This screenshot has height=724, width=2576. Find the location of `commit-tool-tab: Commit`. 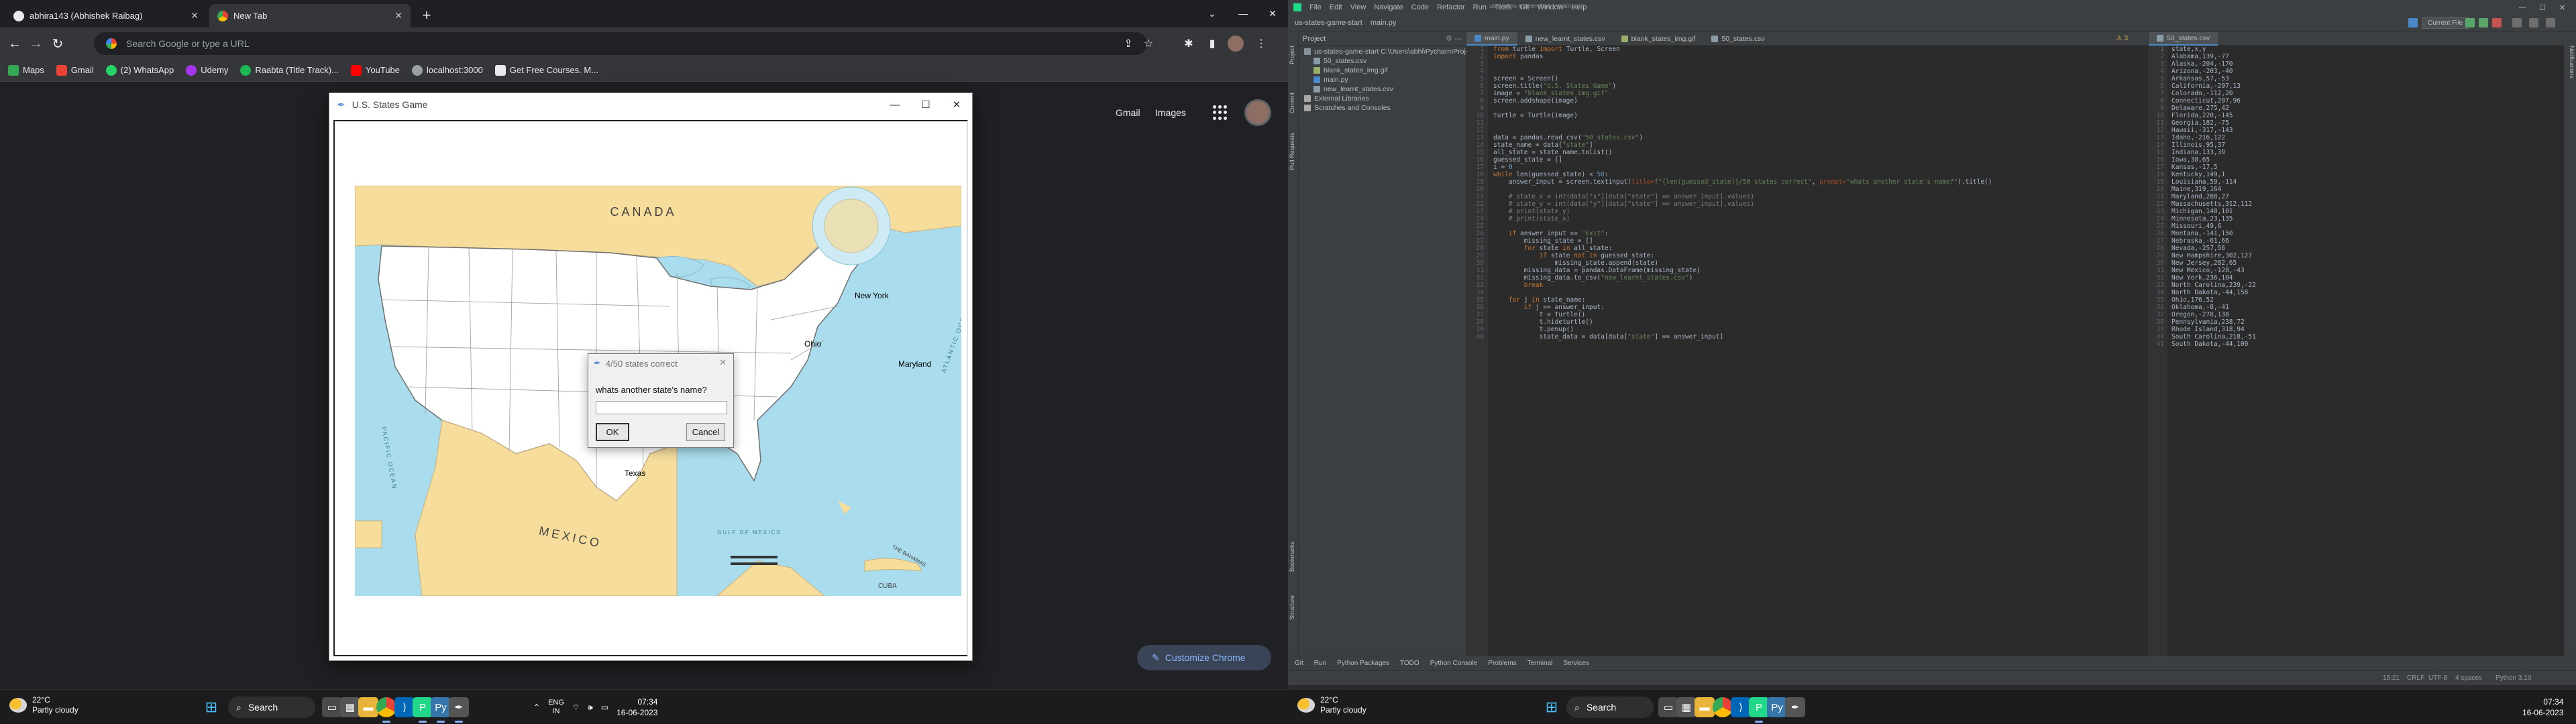

commit-tool-tab: Commit is located at coordinates (1293, 103).